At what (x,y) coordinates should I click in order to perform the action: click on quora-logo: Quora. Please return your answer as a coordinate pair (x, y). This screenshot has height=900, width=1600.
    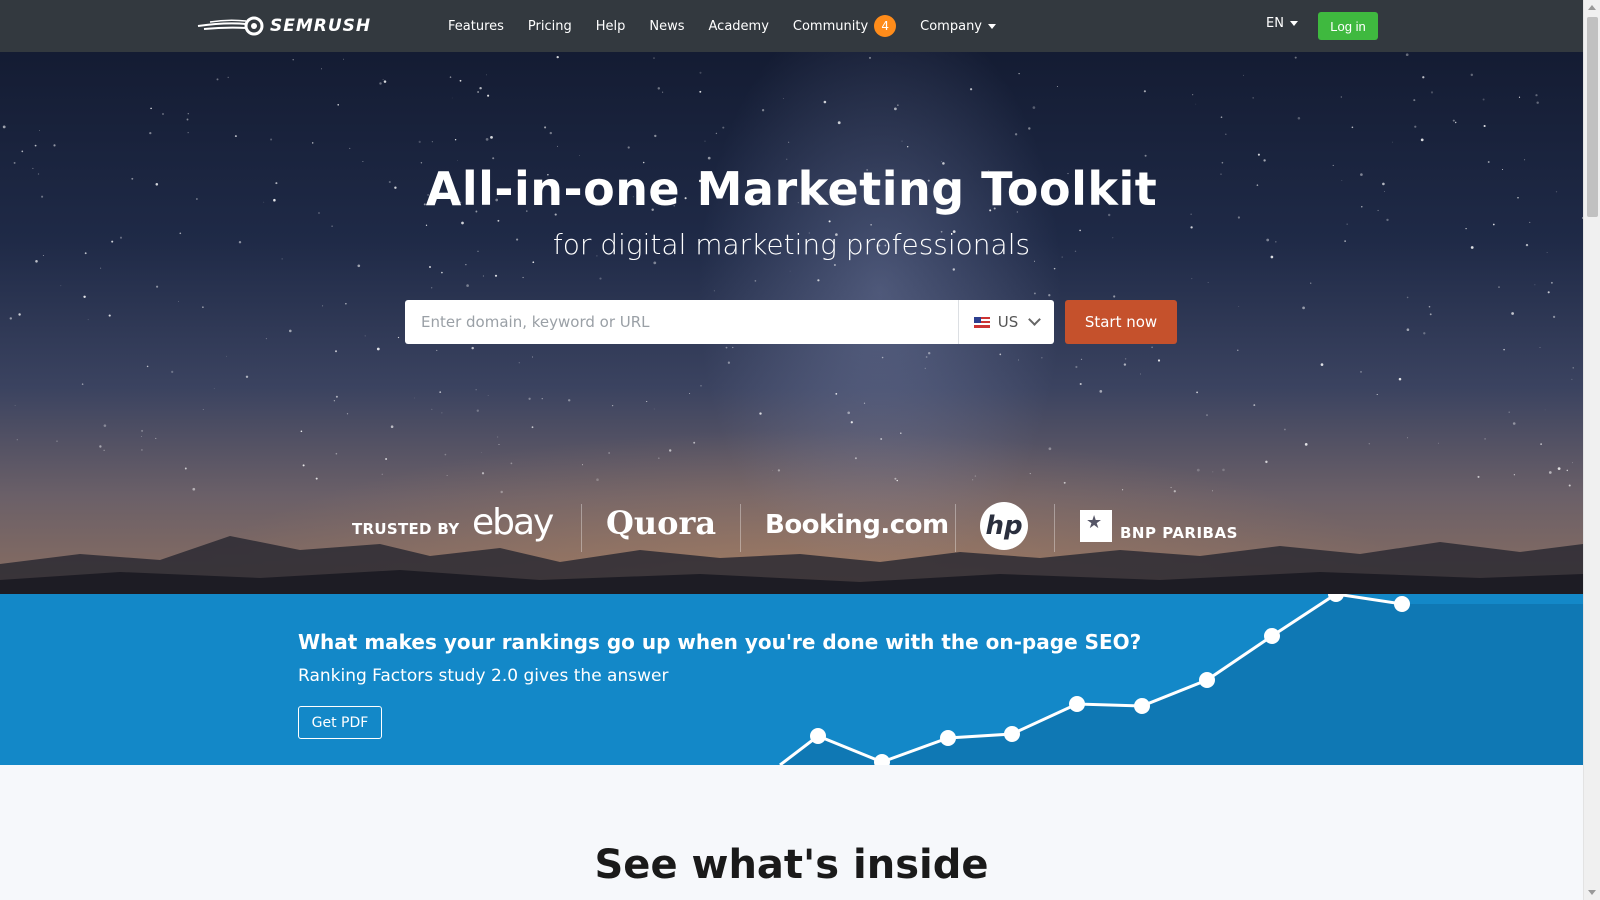
    Looking at the image, I should click on (661, 523).